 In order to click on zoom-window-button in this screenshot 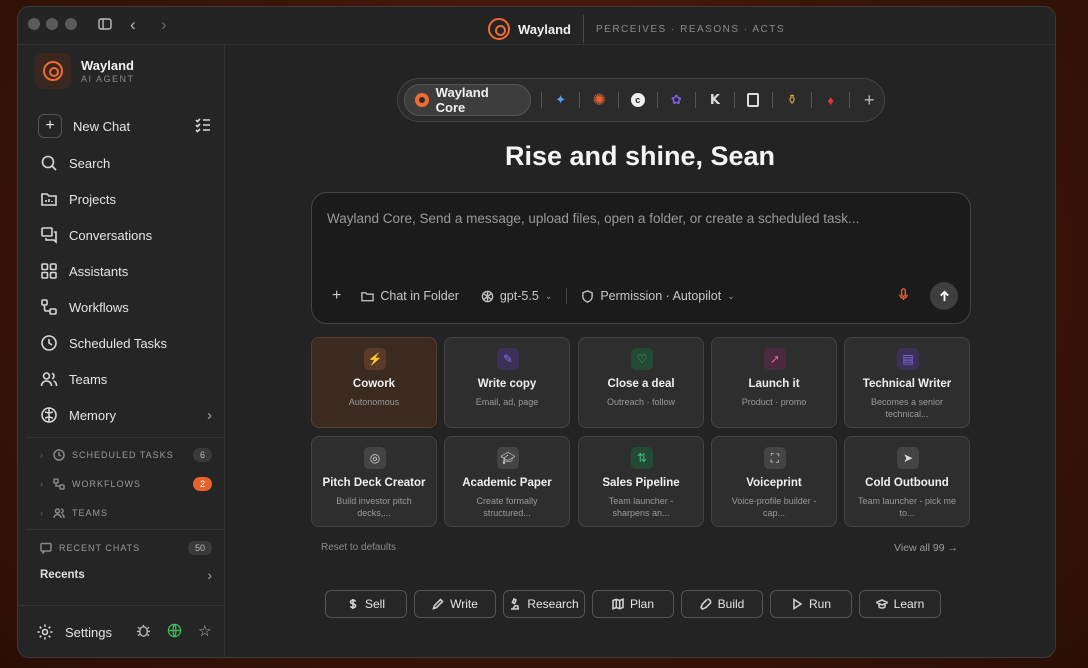, I will do `click(71, 24)`.